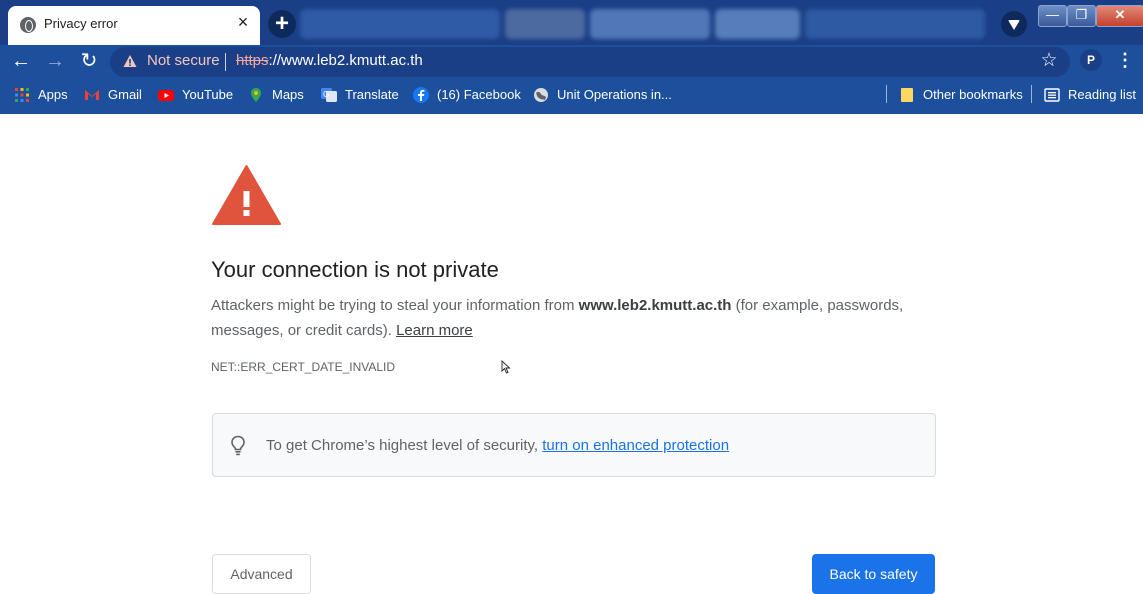 The width and height of the screenshot is (1143, 594). What do you see at coordinates (1091, 60) in the screenshot?
I see `profile-avatar: P` at bounding box center [1091, 60].